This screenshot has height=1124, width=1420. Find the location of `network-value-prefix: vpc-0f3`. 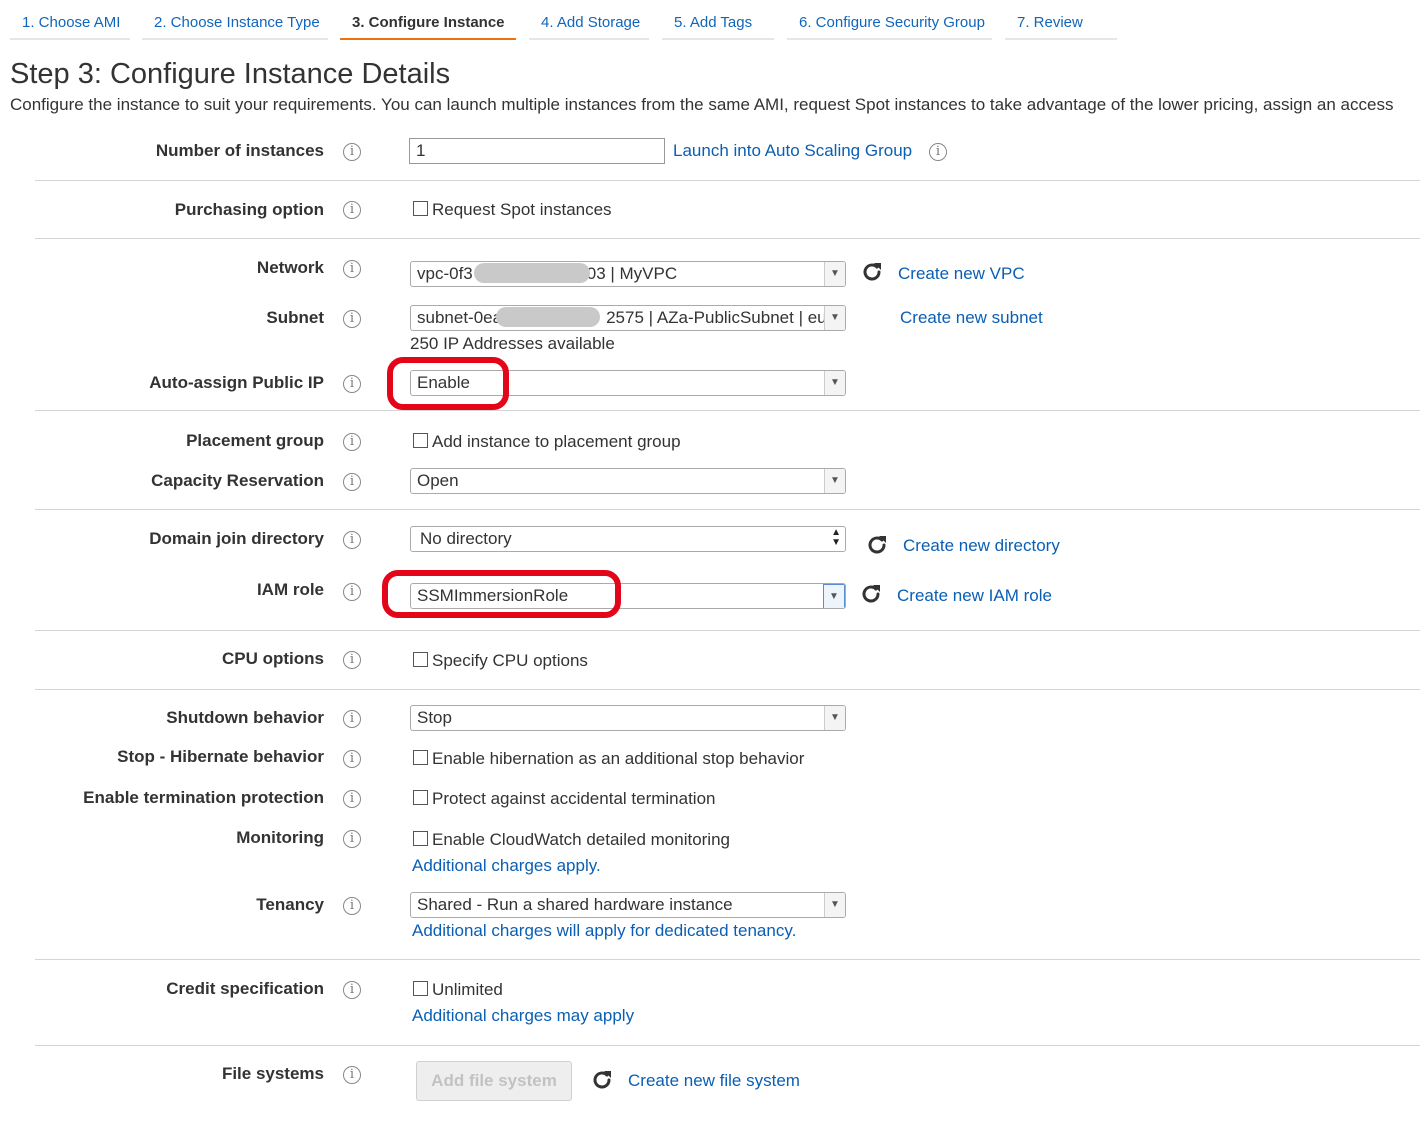

network-value-prefix: vpc-0f3 is located at coordinates (445, 273).